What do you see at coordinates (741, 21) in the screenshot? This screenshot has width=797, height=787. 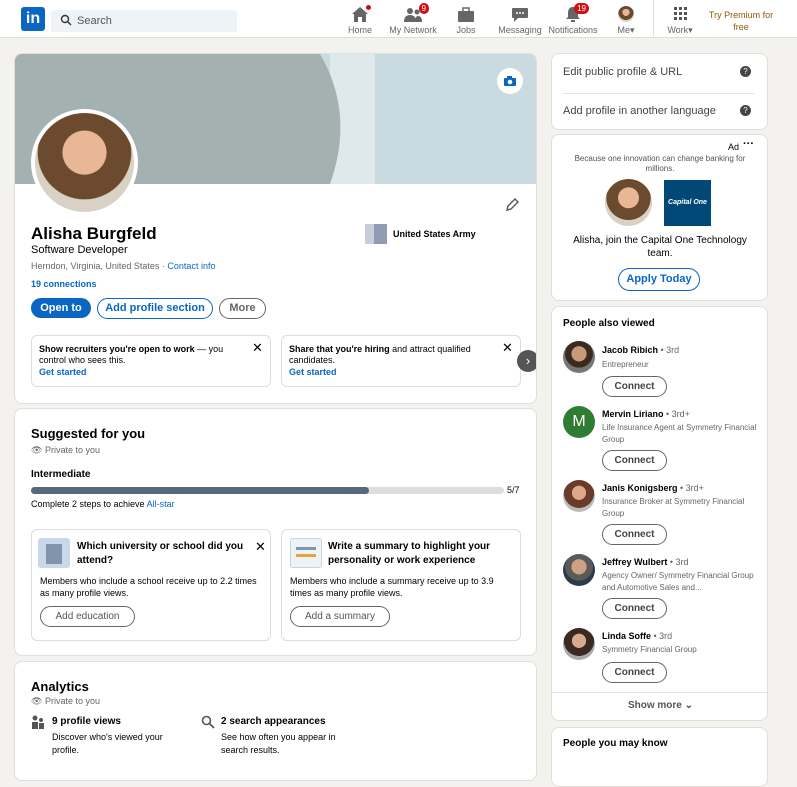 I see `try-premium-link: Try Premium for free` at bounding box center [741, 21].